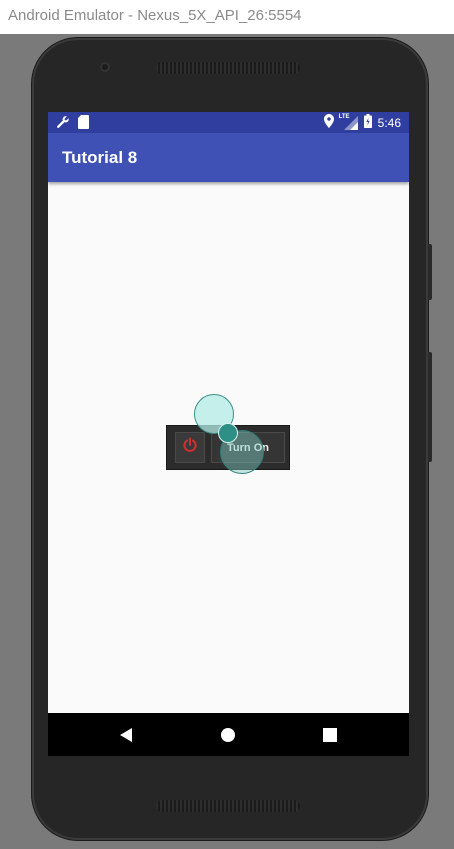  What do you see at coordinates (63, 123) in the screenshot?
I see `wrench-icon` at bounding box center [63, 123].